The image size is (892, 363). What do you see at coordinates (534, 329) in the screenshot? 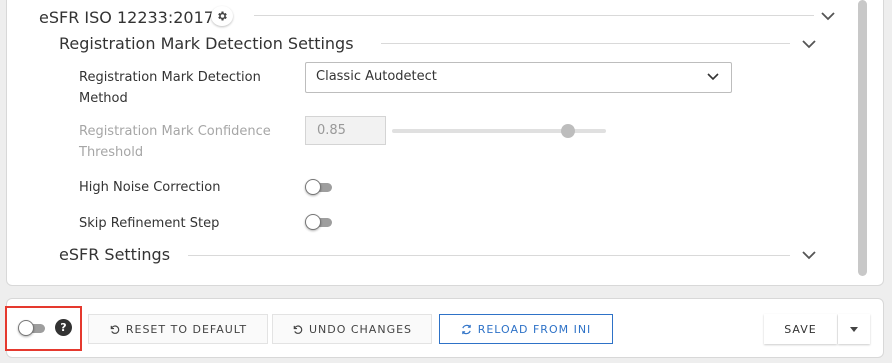
I see `reload-label: RELOAD FROM INI` at bounding box center [534, 329].